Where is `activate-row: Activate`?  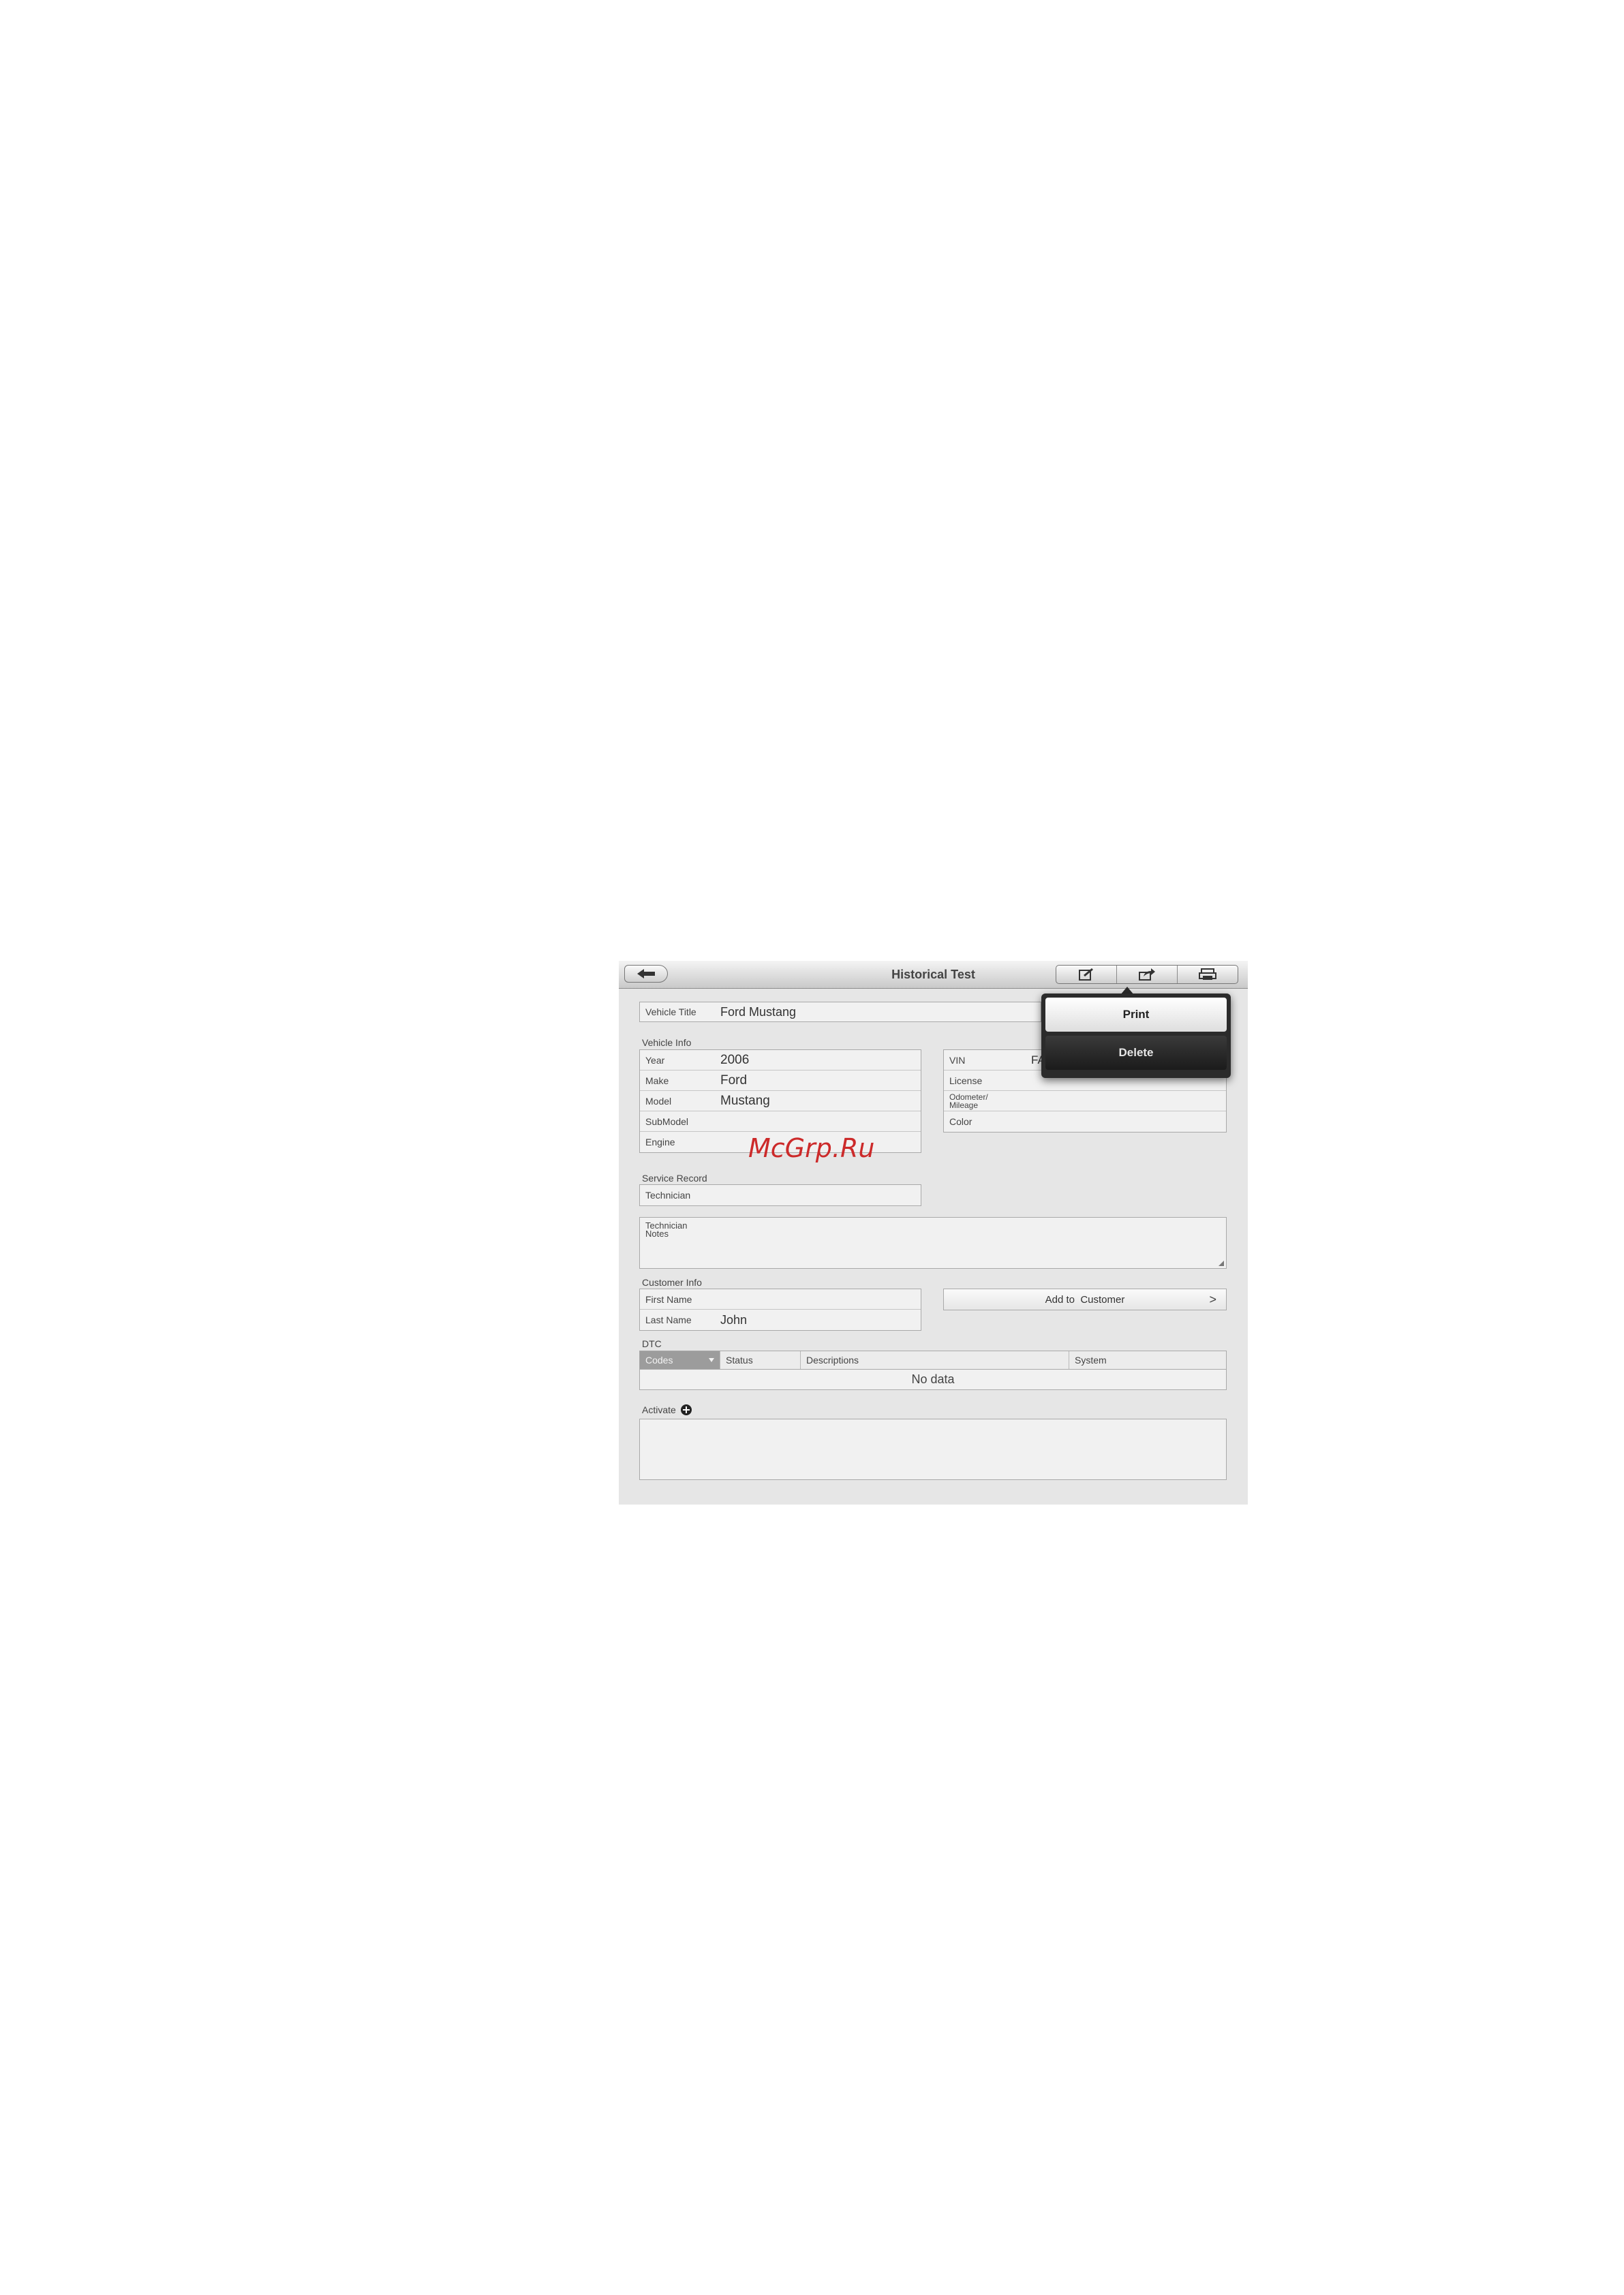
activate-row: Activate is located at coordinates (667, 1410).